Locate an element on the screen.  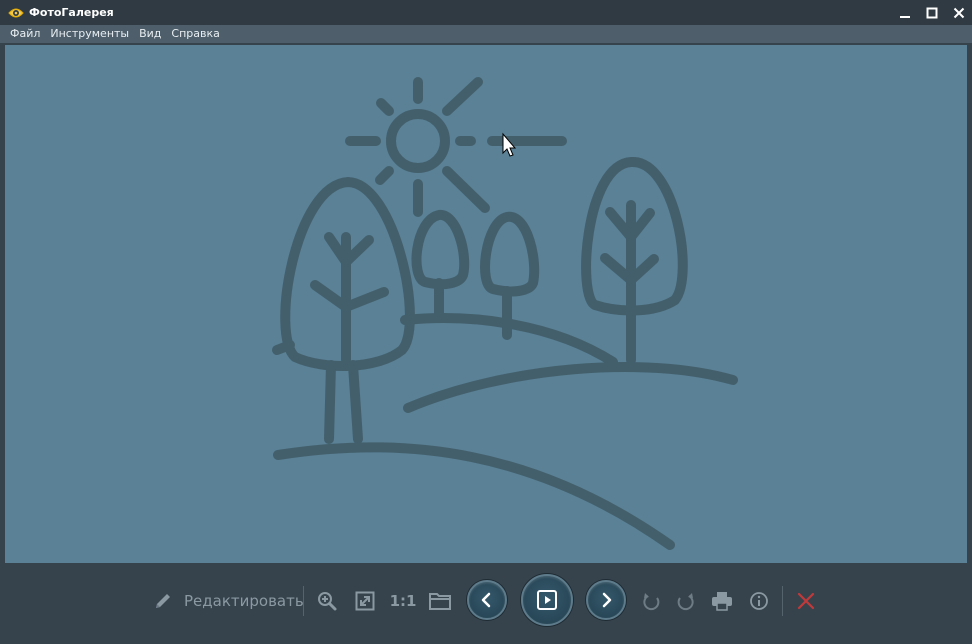
zoom-in-icon is located at coordinates (327, 601).